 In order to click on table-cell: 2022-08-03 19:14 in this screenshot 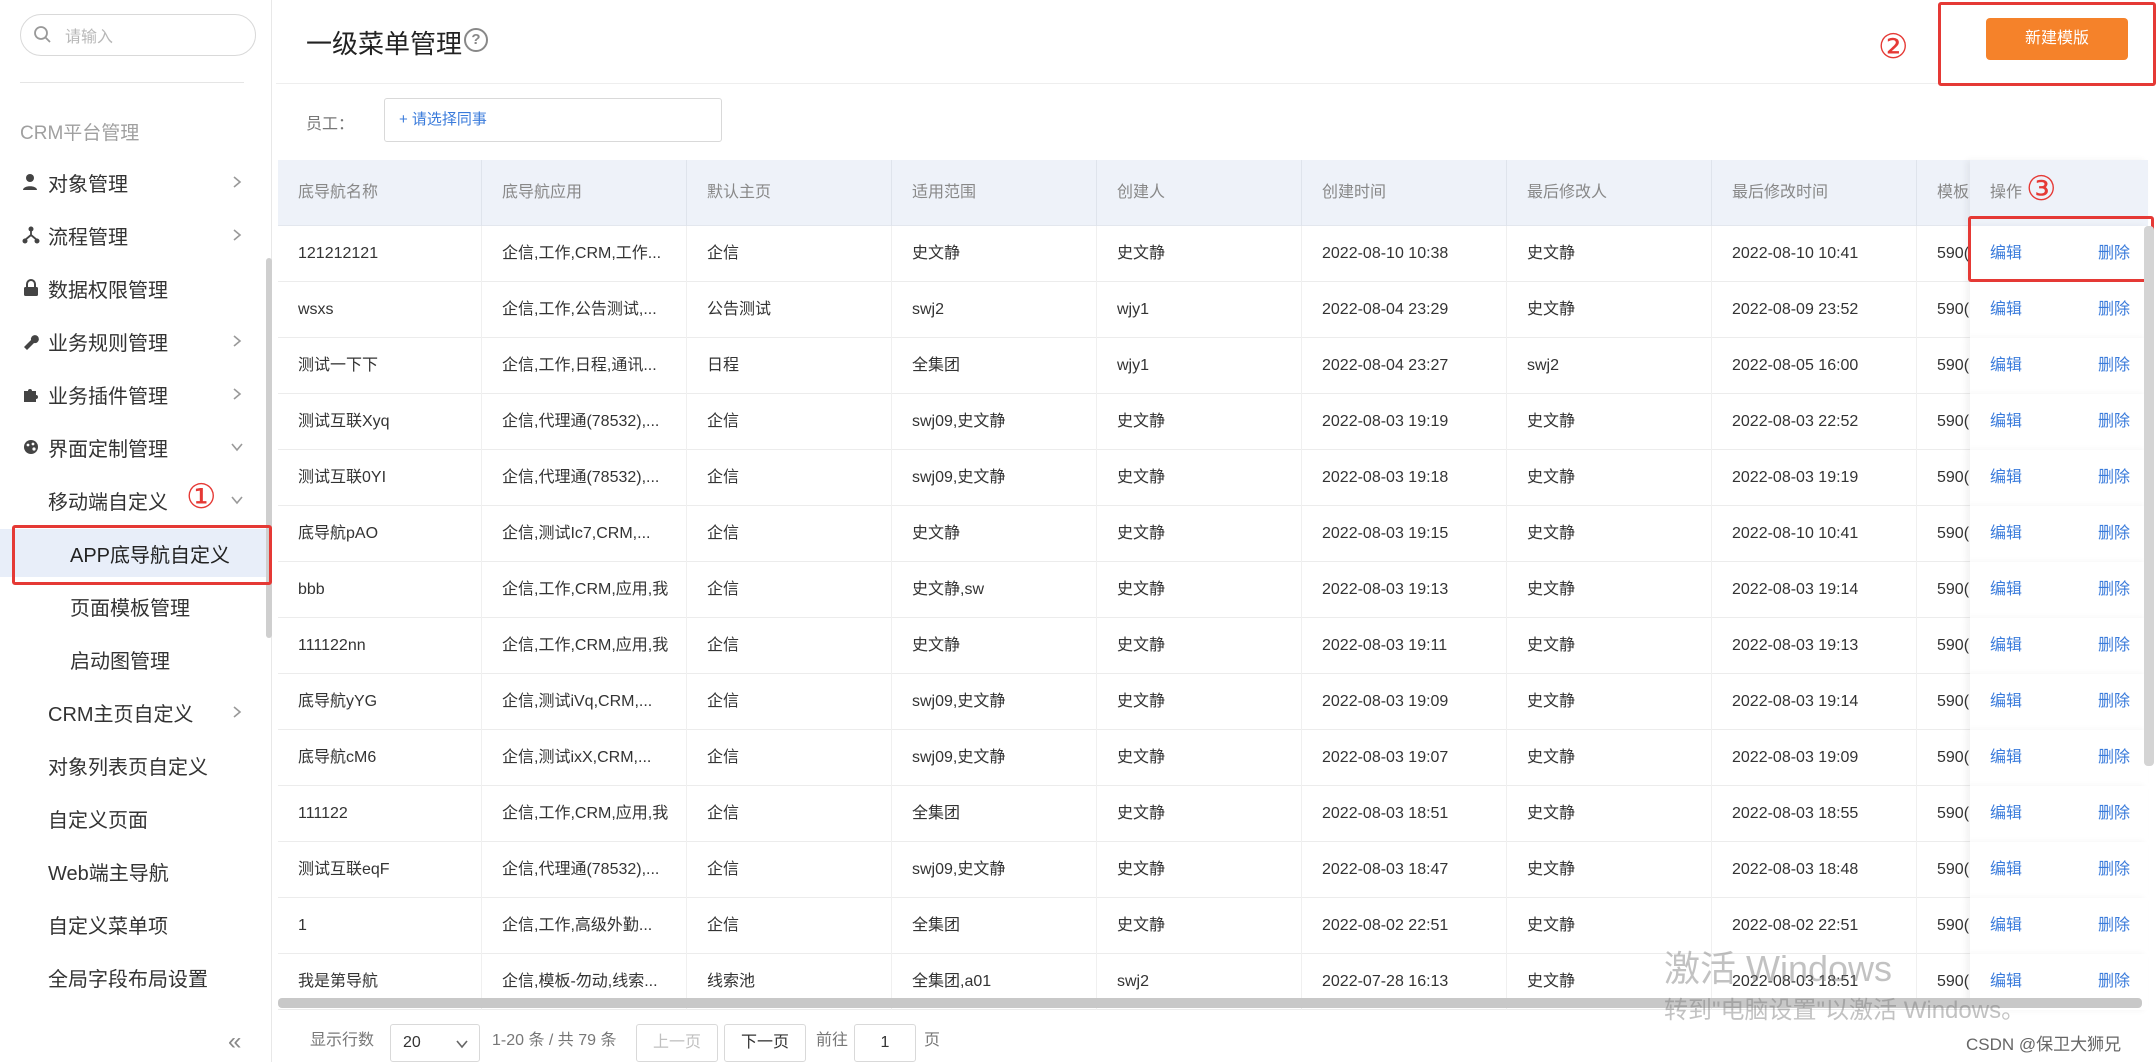, I will do `click(1814, 702)`.